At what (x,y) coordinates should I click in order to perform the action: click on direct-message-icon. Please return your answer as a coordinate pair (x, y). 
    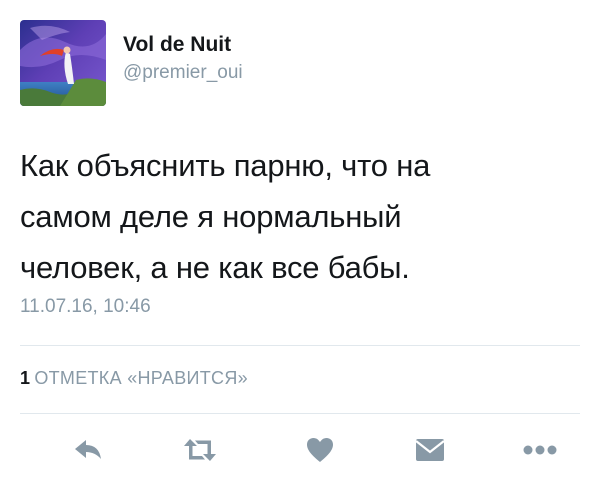
    Looking at the image, I should click on (430, 450).